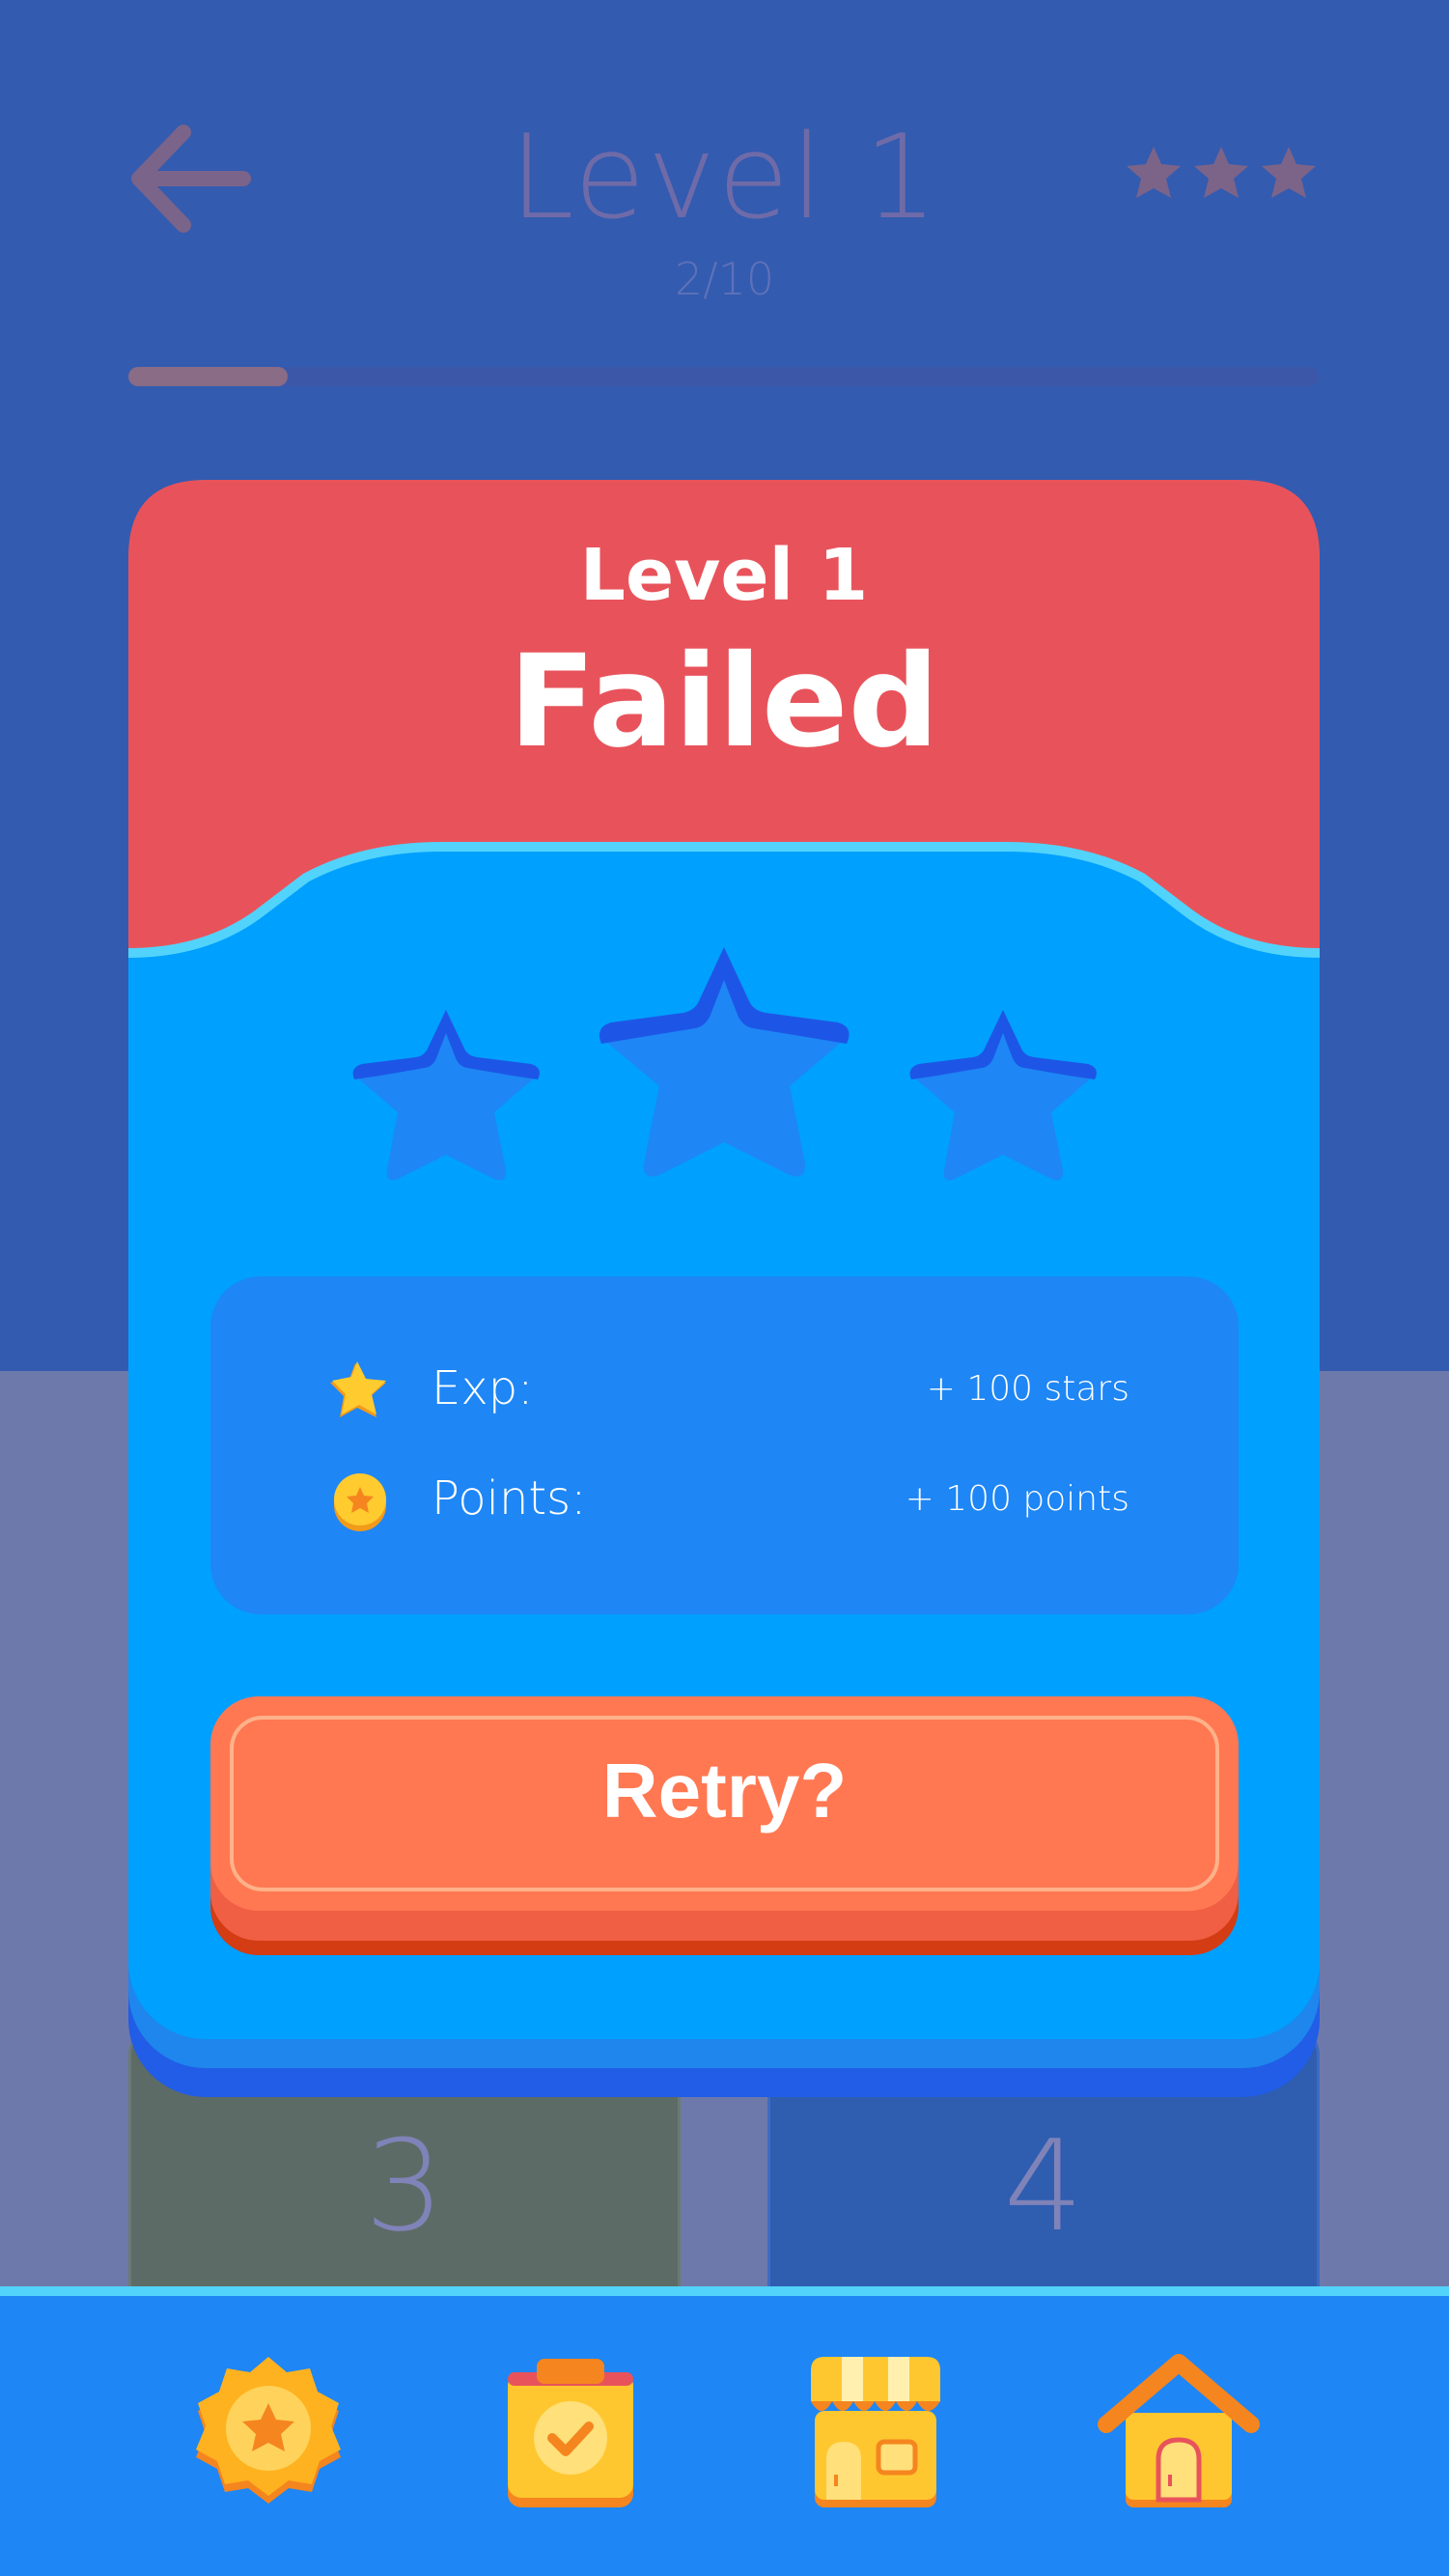 The image size is (1449, 2576). Describe the element at coordinates (1043, 2186) in the screenshot. I see `tile-number: 4` at that location.